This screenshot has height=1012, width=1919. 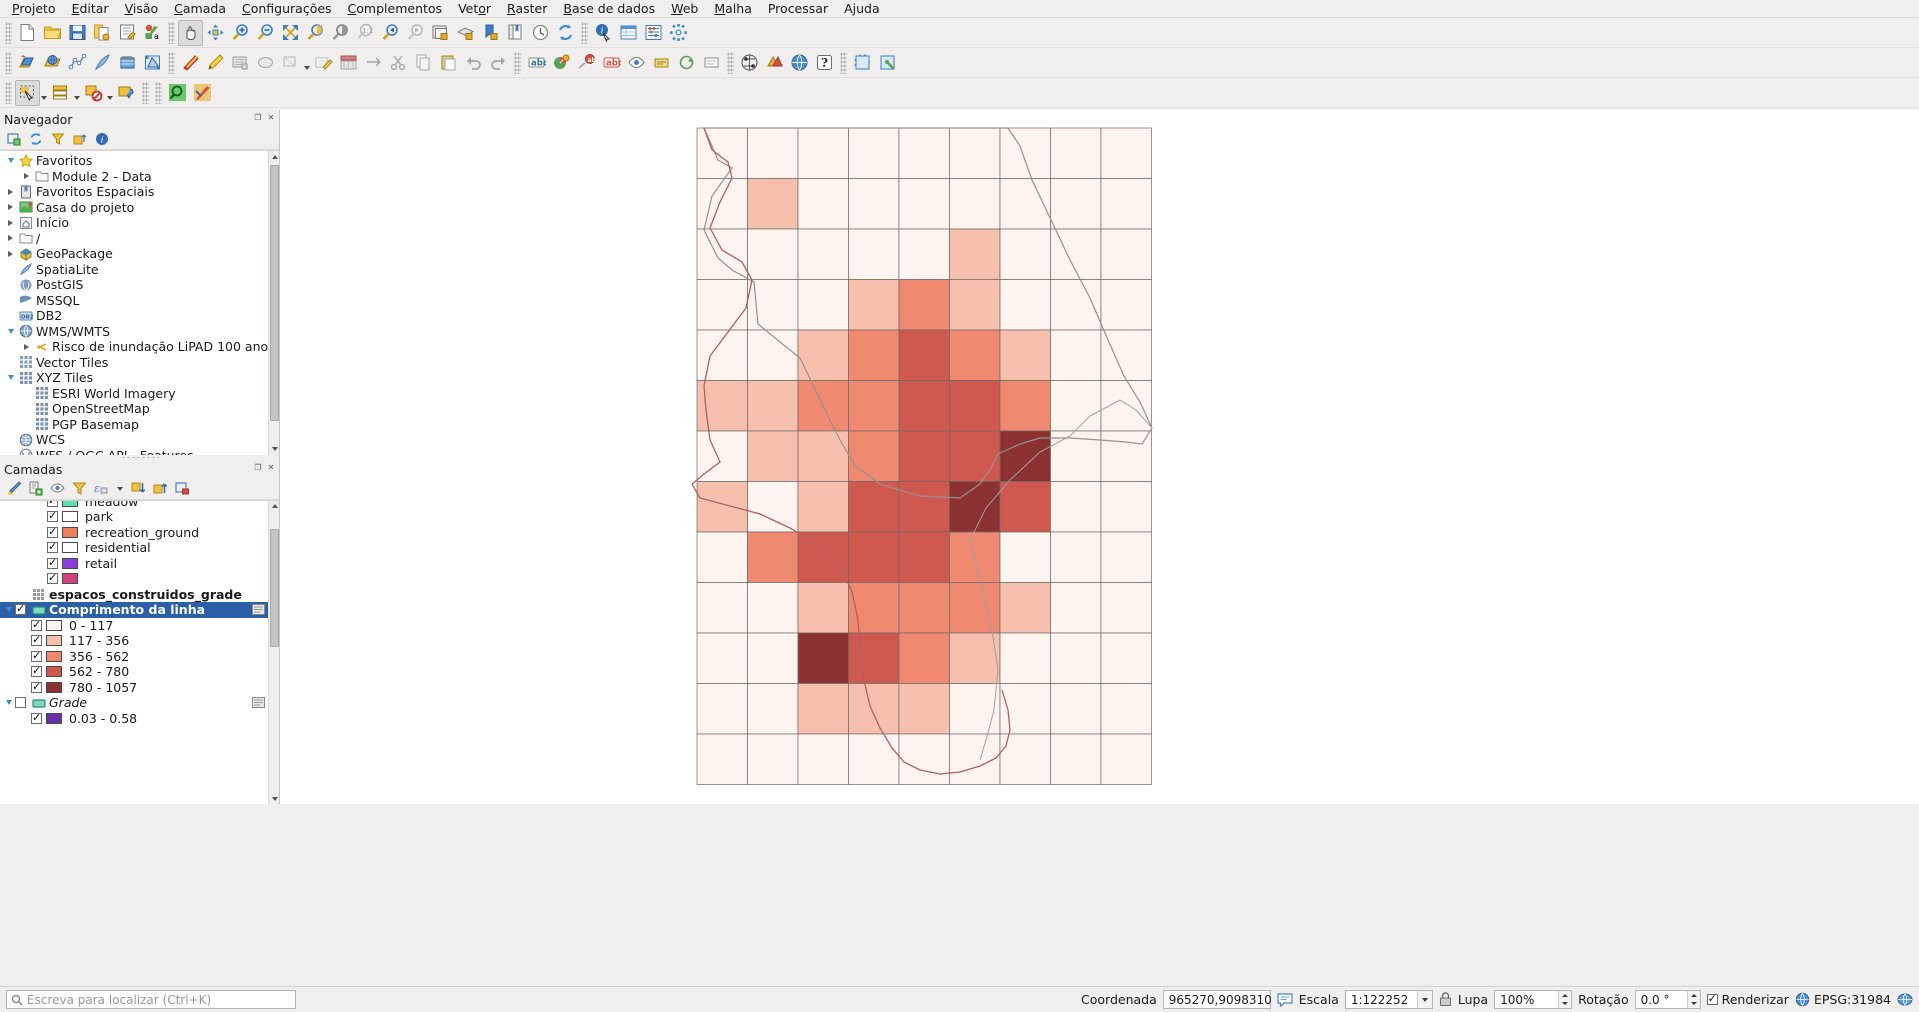 What do you see at coordinates (1533, 999) in the screenshot?
I see `magnifier-field: 100%` at bounding box center [1533, 999].